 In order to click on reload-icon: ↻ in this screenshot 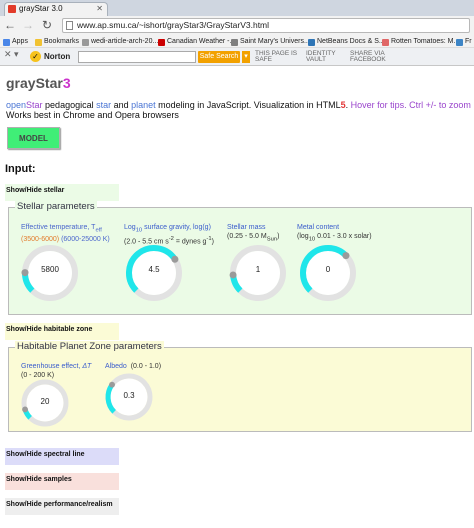, I will do `click(47, 25)`.